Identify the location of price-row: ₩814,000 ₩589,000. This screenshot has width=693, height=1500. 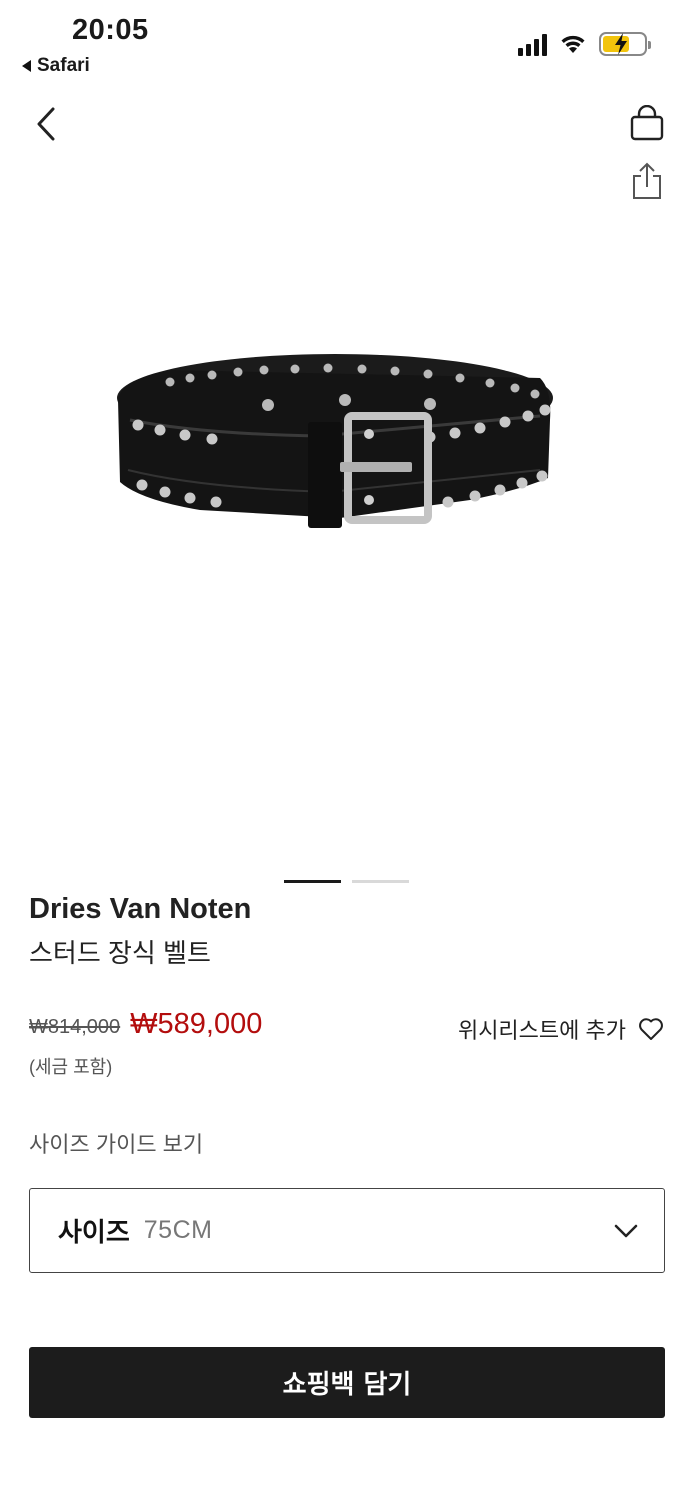
(145, 1024).